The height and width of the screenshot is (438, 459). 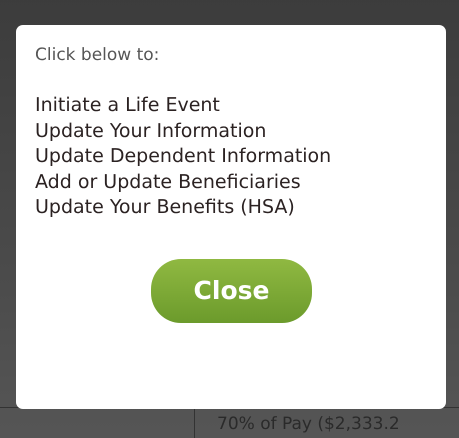 I want to click on action-link: Update Your Information, so click(x=150, y=131).